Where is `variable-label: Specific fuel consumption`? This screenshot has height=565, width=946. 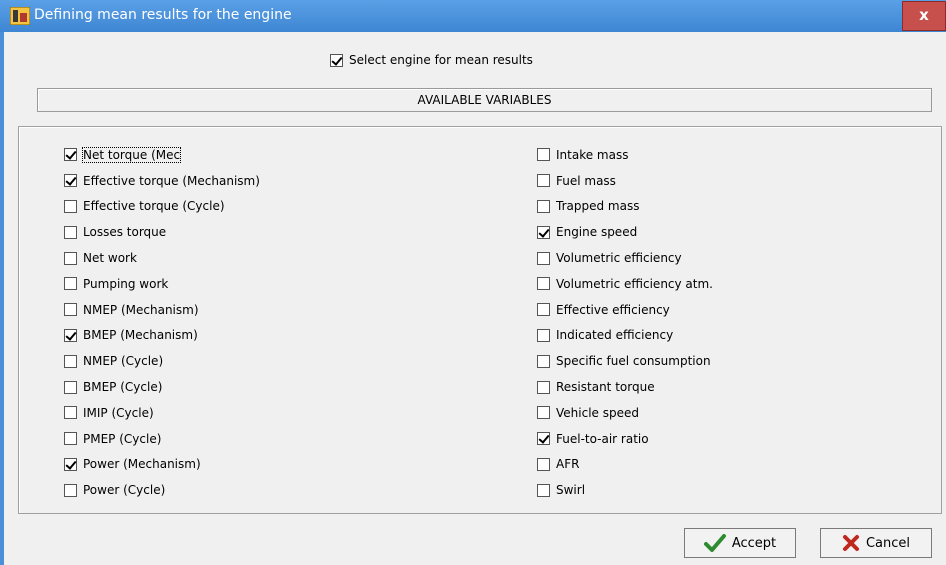
variable-label: Specific fuel consumption is located at coordinates (633, 361).